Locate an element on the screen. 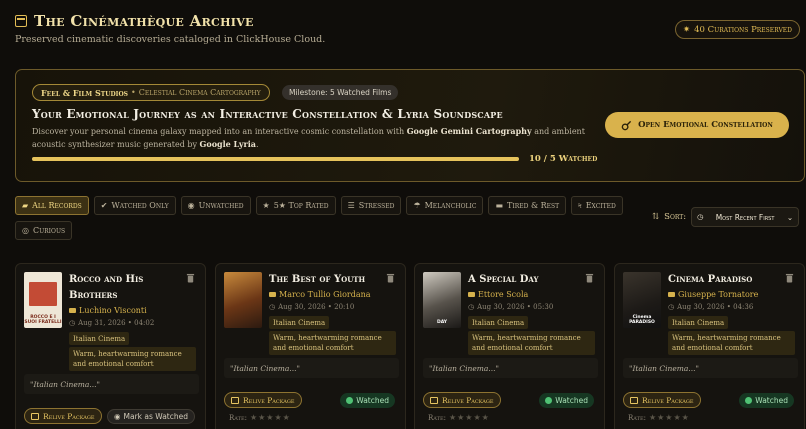 The width and height of the screenshot is (806, 429). bed-icon: ▬ is located at coordinates (499, 205).